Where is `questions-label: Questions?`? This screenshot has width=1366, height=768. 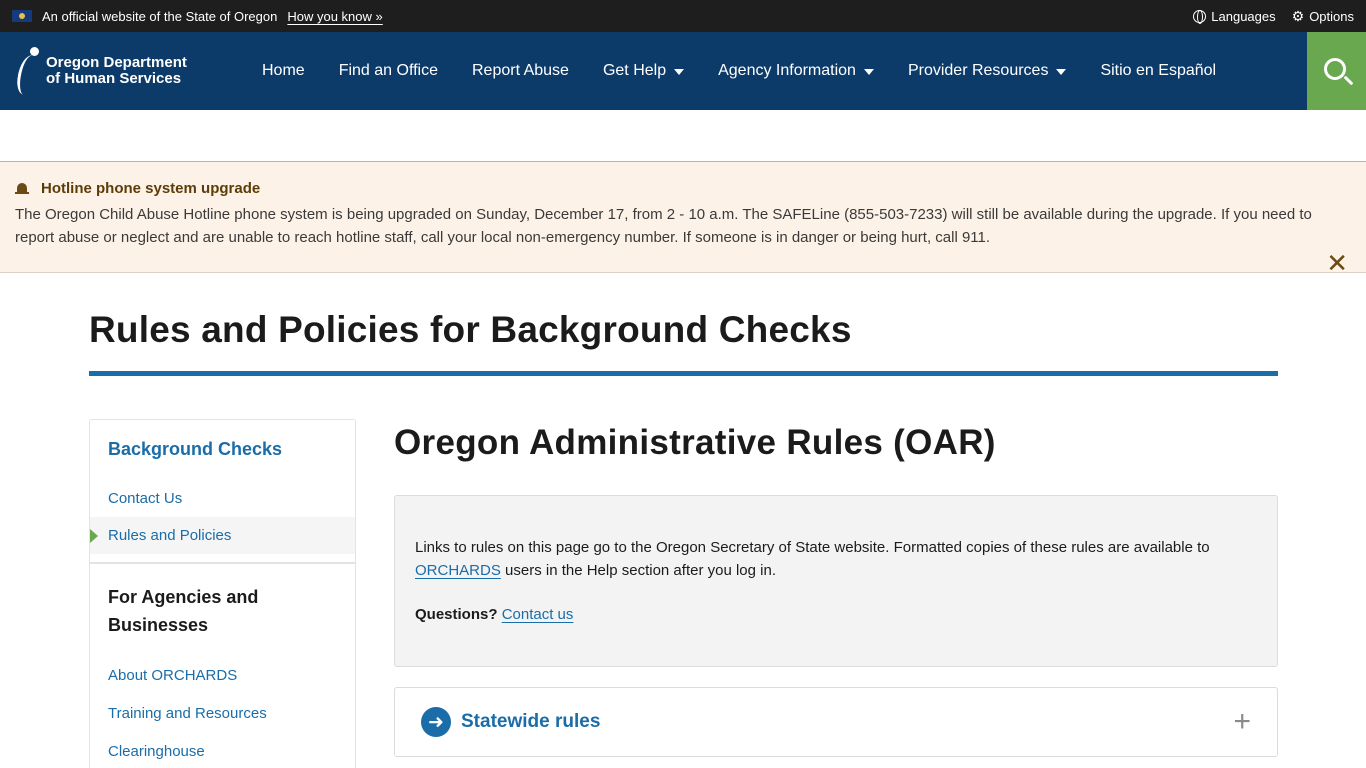
questions-label: Questions? is located at coordinates (456, 614).